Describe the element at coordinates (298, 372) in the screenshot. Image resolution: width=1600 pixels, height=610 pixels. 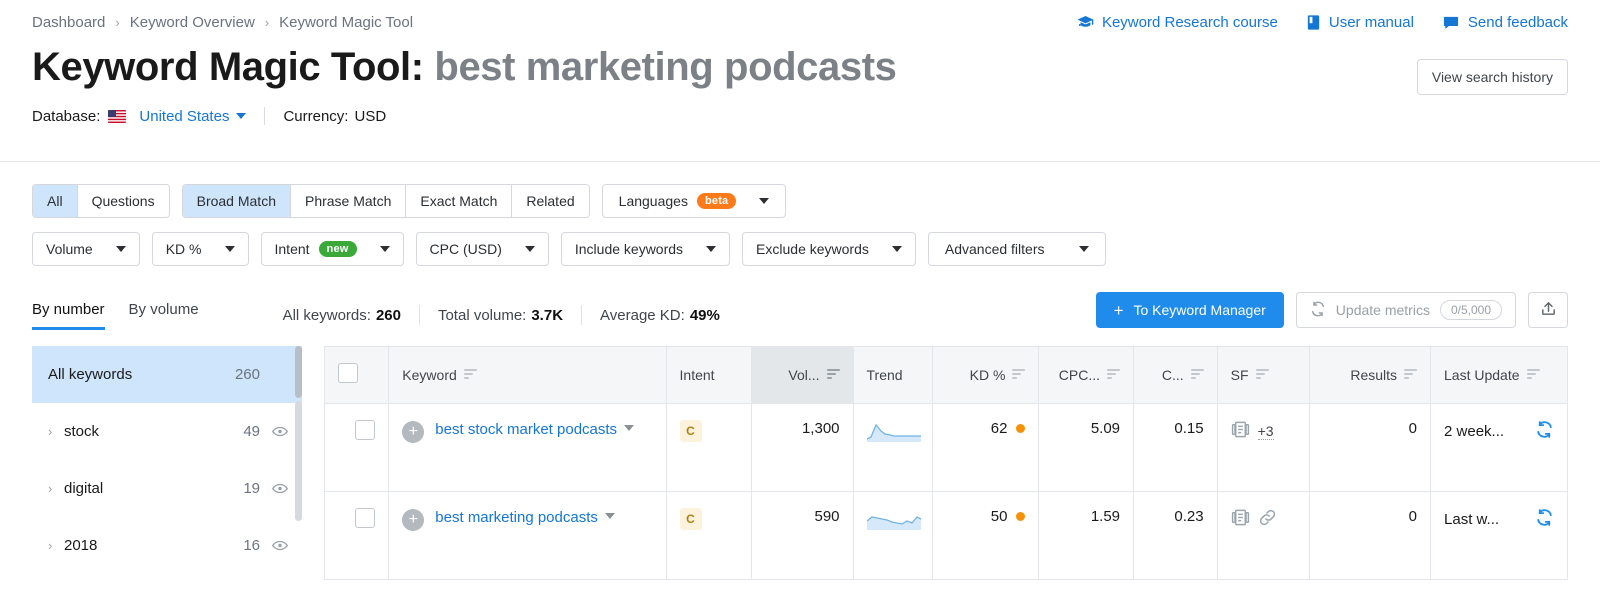
I see `sidebar-scrollbar-thumb` at that location.